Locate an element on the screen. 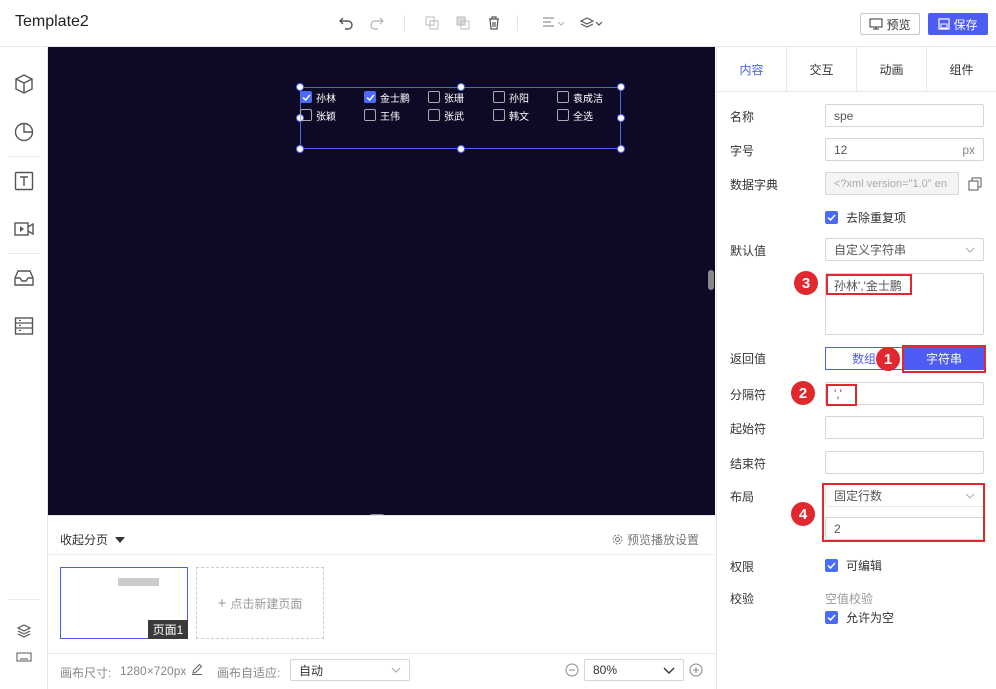 This screenshot has width=996, height=689. divider is located at coordinates (381, 554).